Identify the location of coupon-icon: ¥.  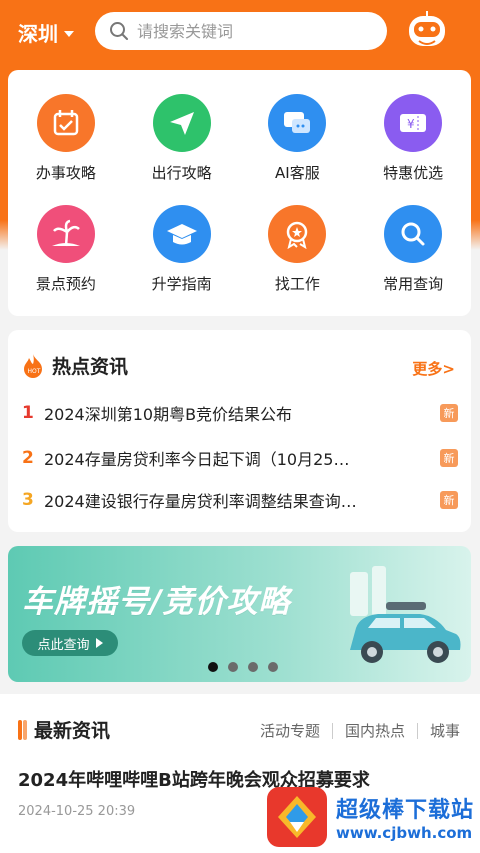
(413, 123).